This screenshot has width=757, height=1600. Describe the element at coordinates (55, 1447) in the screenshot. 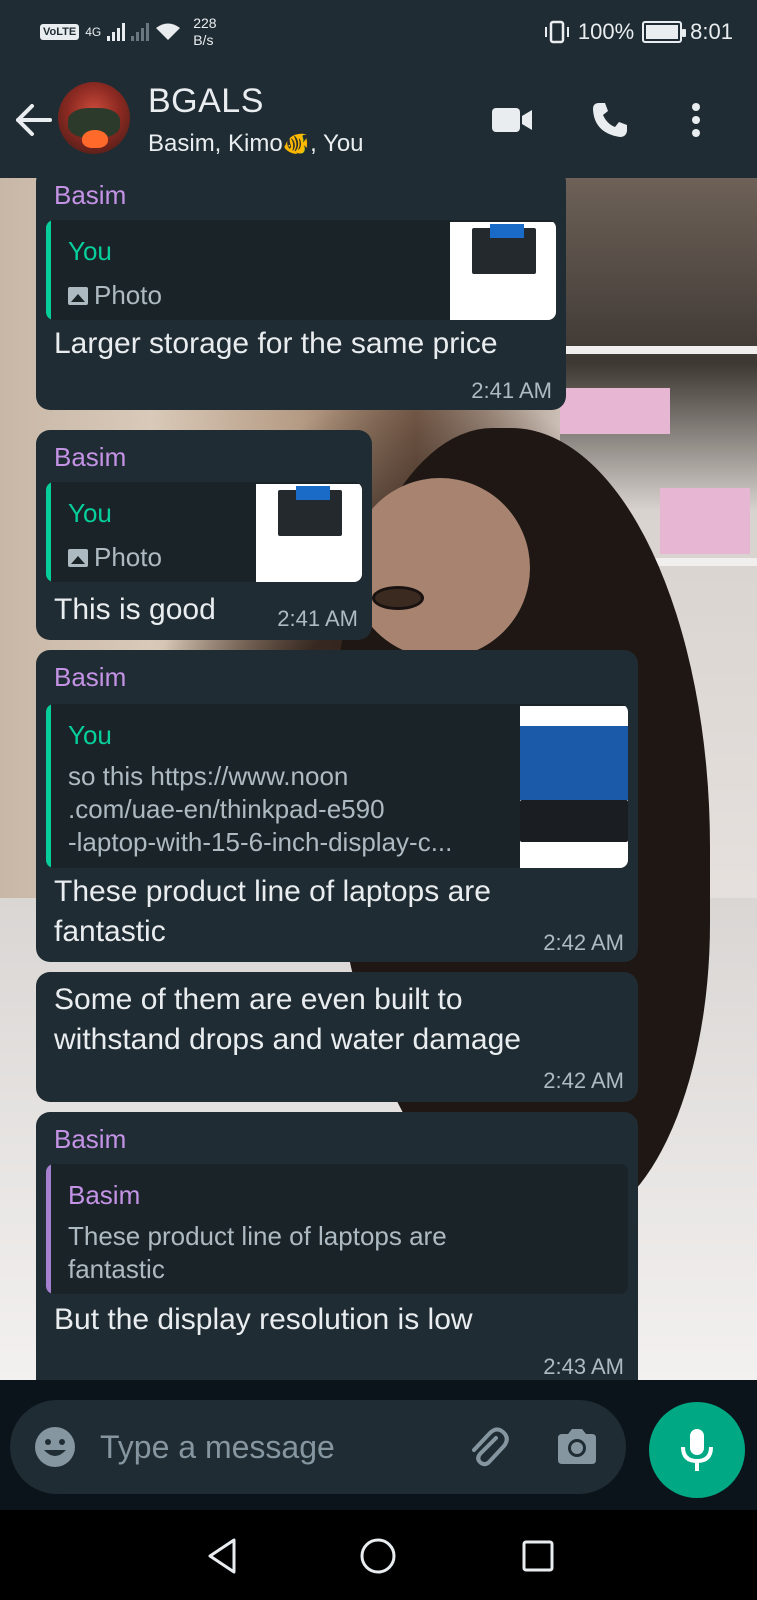

I see `emoji-icon` at that location.